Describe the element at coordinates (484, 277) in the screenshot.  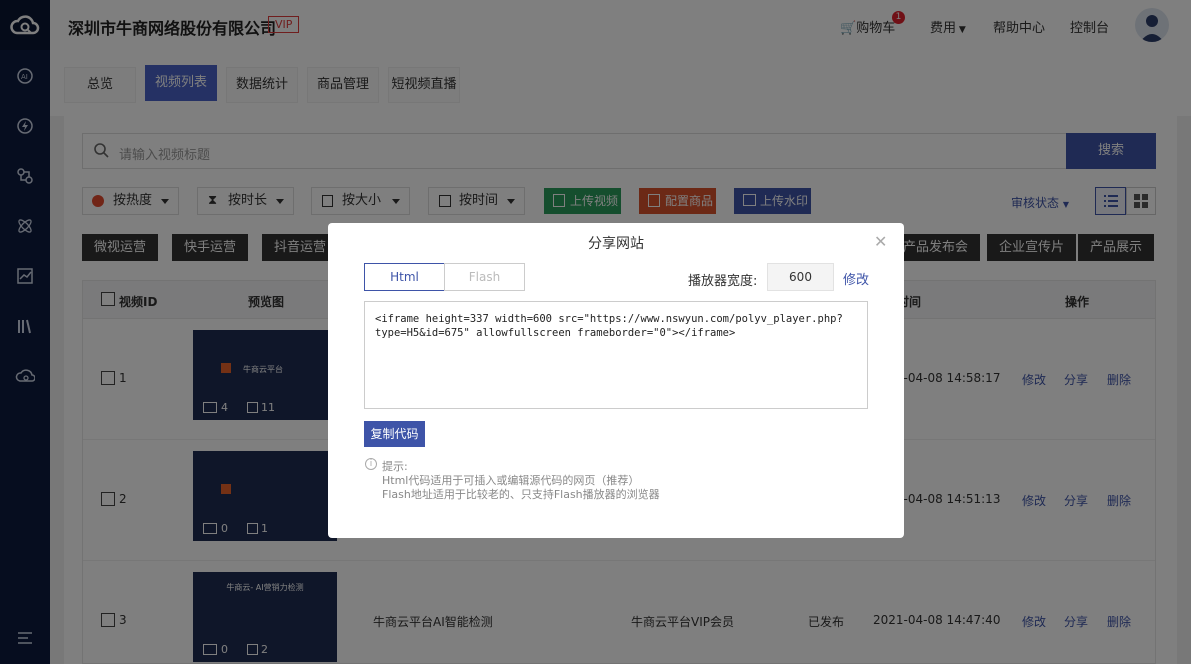
I see `tab-flash: Flash` at that location.